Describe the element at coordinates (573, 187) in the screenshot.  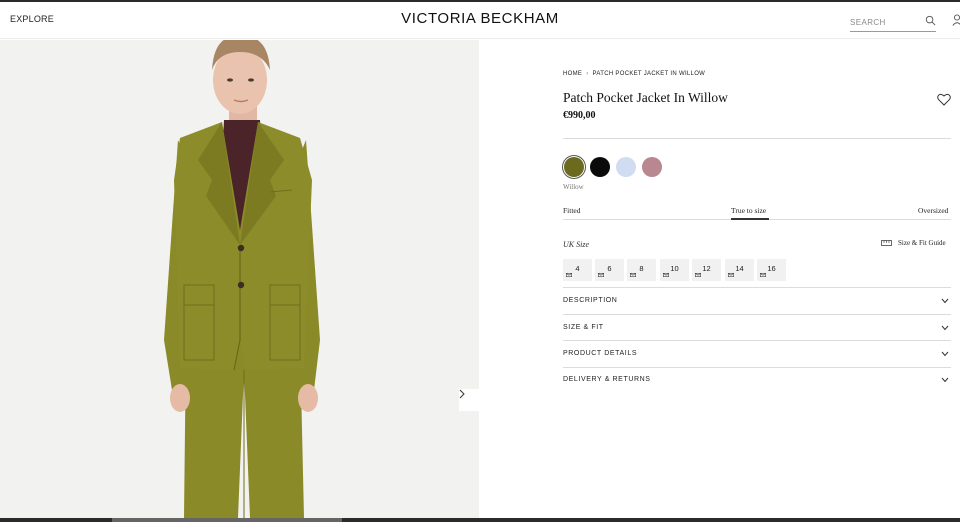
I see `selected-color-name: Willow` at that location.